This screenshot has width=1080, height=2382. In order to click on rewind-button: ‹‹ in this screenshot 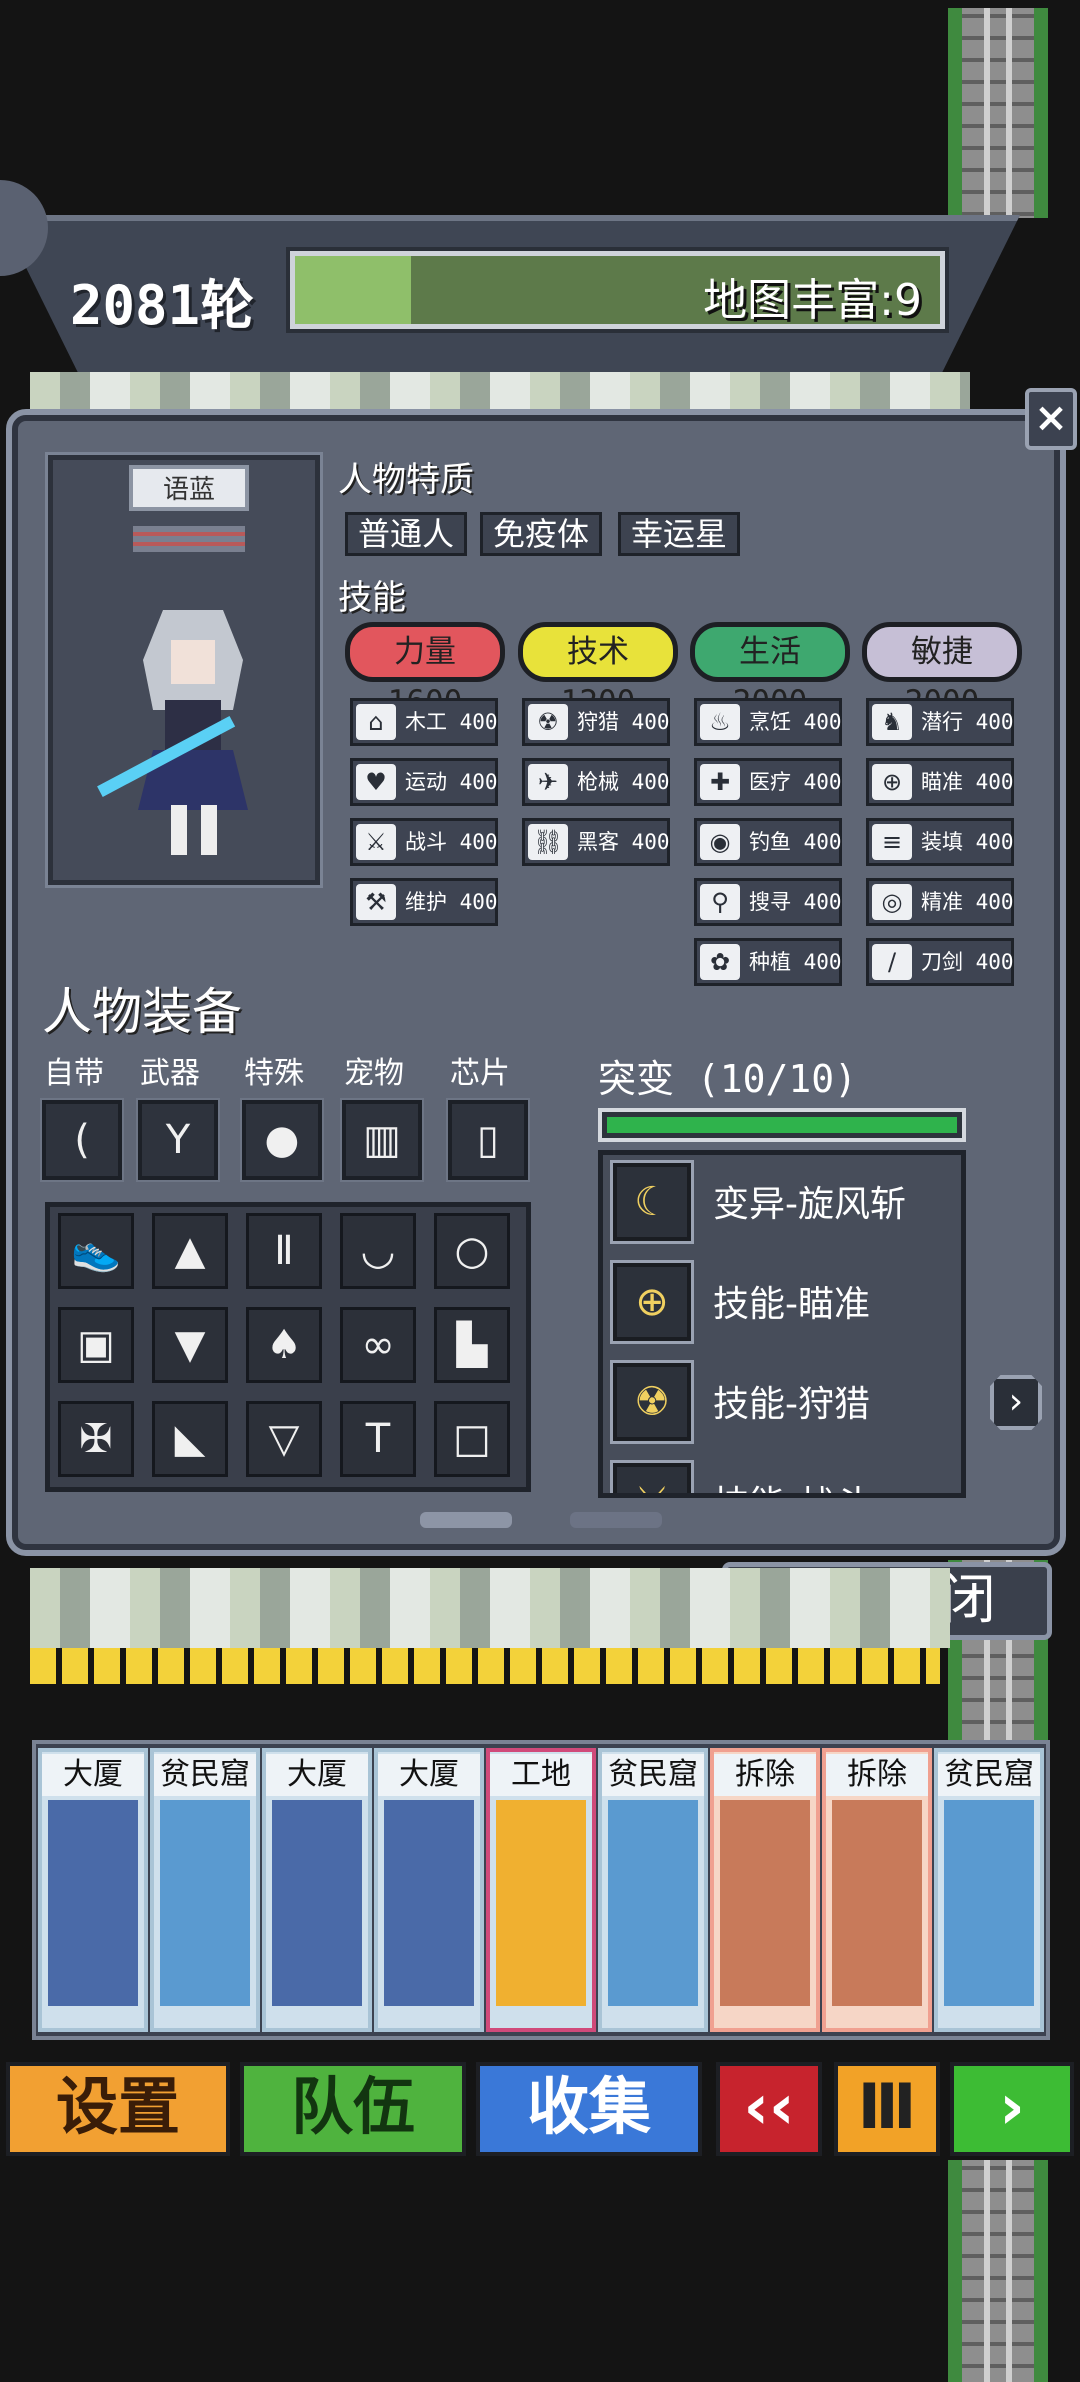, I will do `click(769, 2109)`.